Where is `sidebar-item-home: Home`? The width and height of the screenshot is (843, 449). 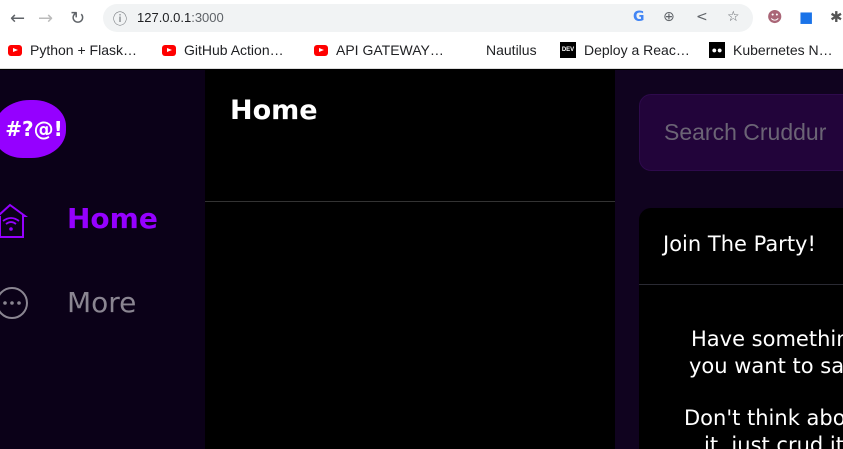
sidebar-item-home: Home is located at coordinates (102, 220).